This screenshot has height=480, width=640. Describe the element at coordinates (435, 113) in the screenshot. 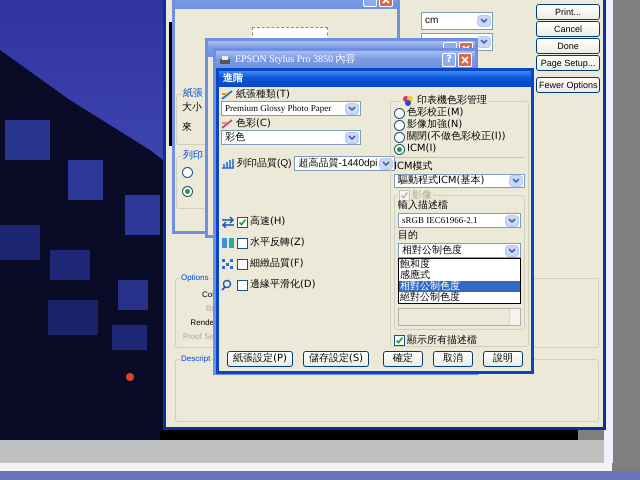

I see `radio-label: 色彩校正(M)` at that location.